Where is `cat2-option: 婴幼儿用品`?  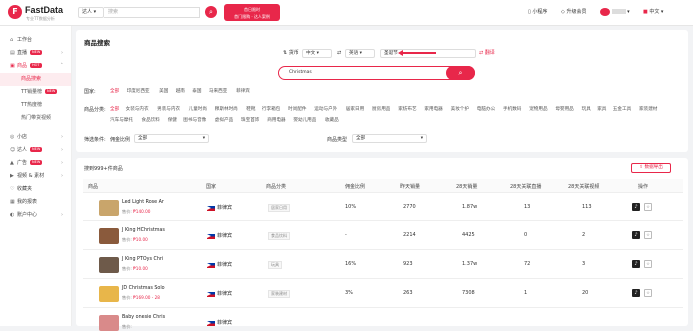
cat2-option: 婴幼儿用品 is located at coordinates (304, 120).